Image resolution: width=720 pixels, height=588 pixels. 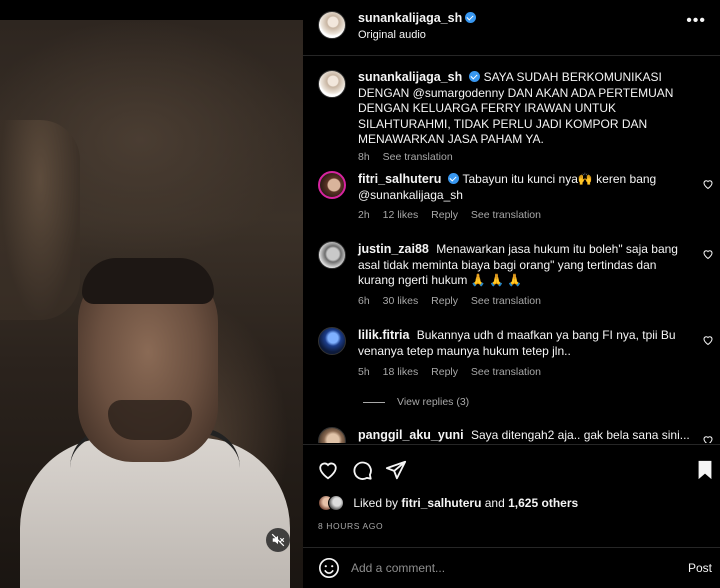 I want to click on comment-likes: 30 likes, so click(x=401, y=301).